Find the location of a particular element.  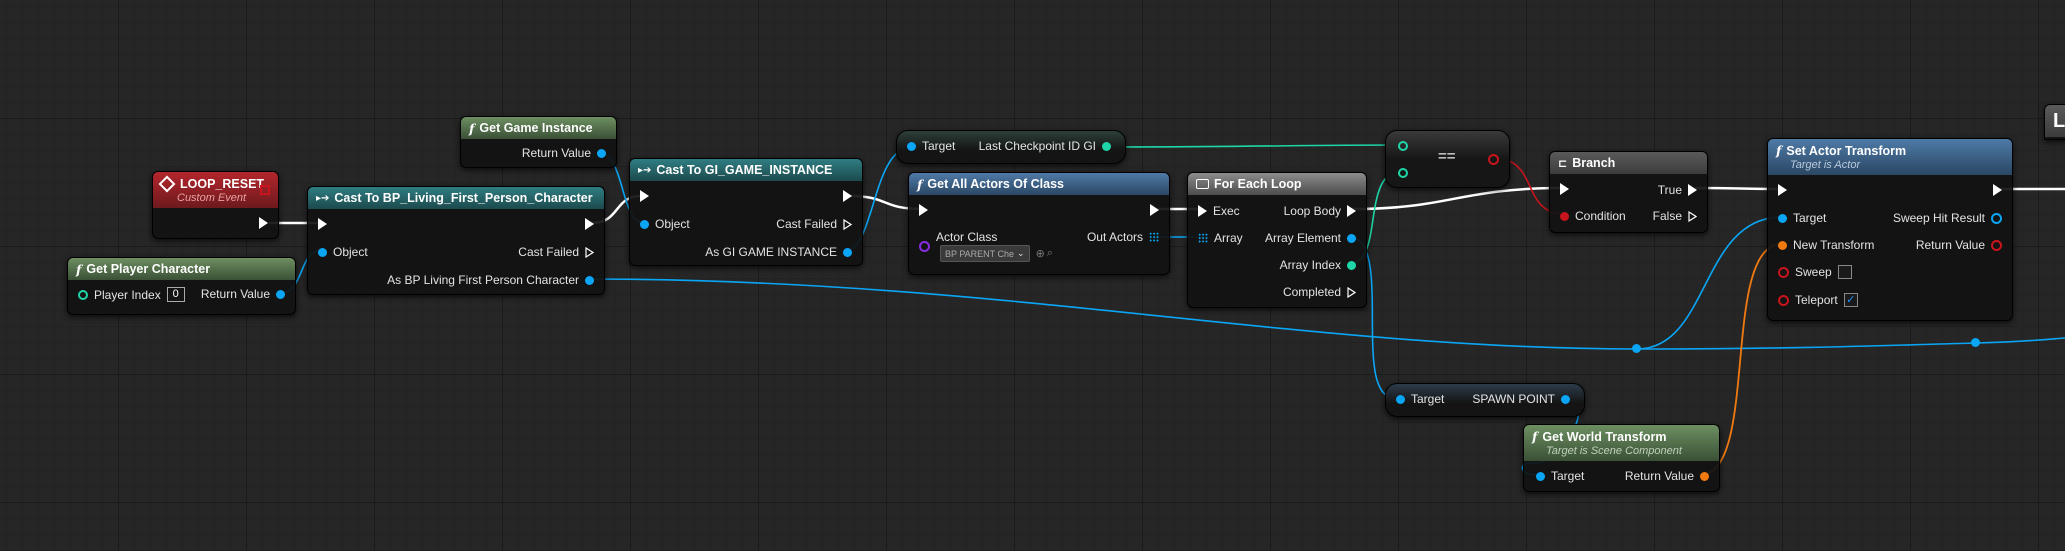

player-index-input: 0 is located at coordinates (175, 294).